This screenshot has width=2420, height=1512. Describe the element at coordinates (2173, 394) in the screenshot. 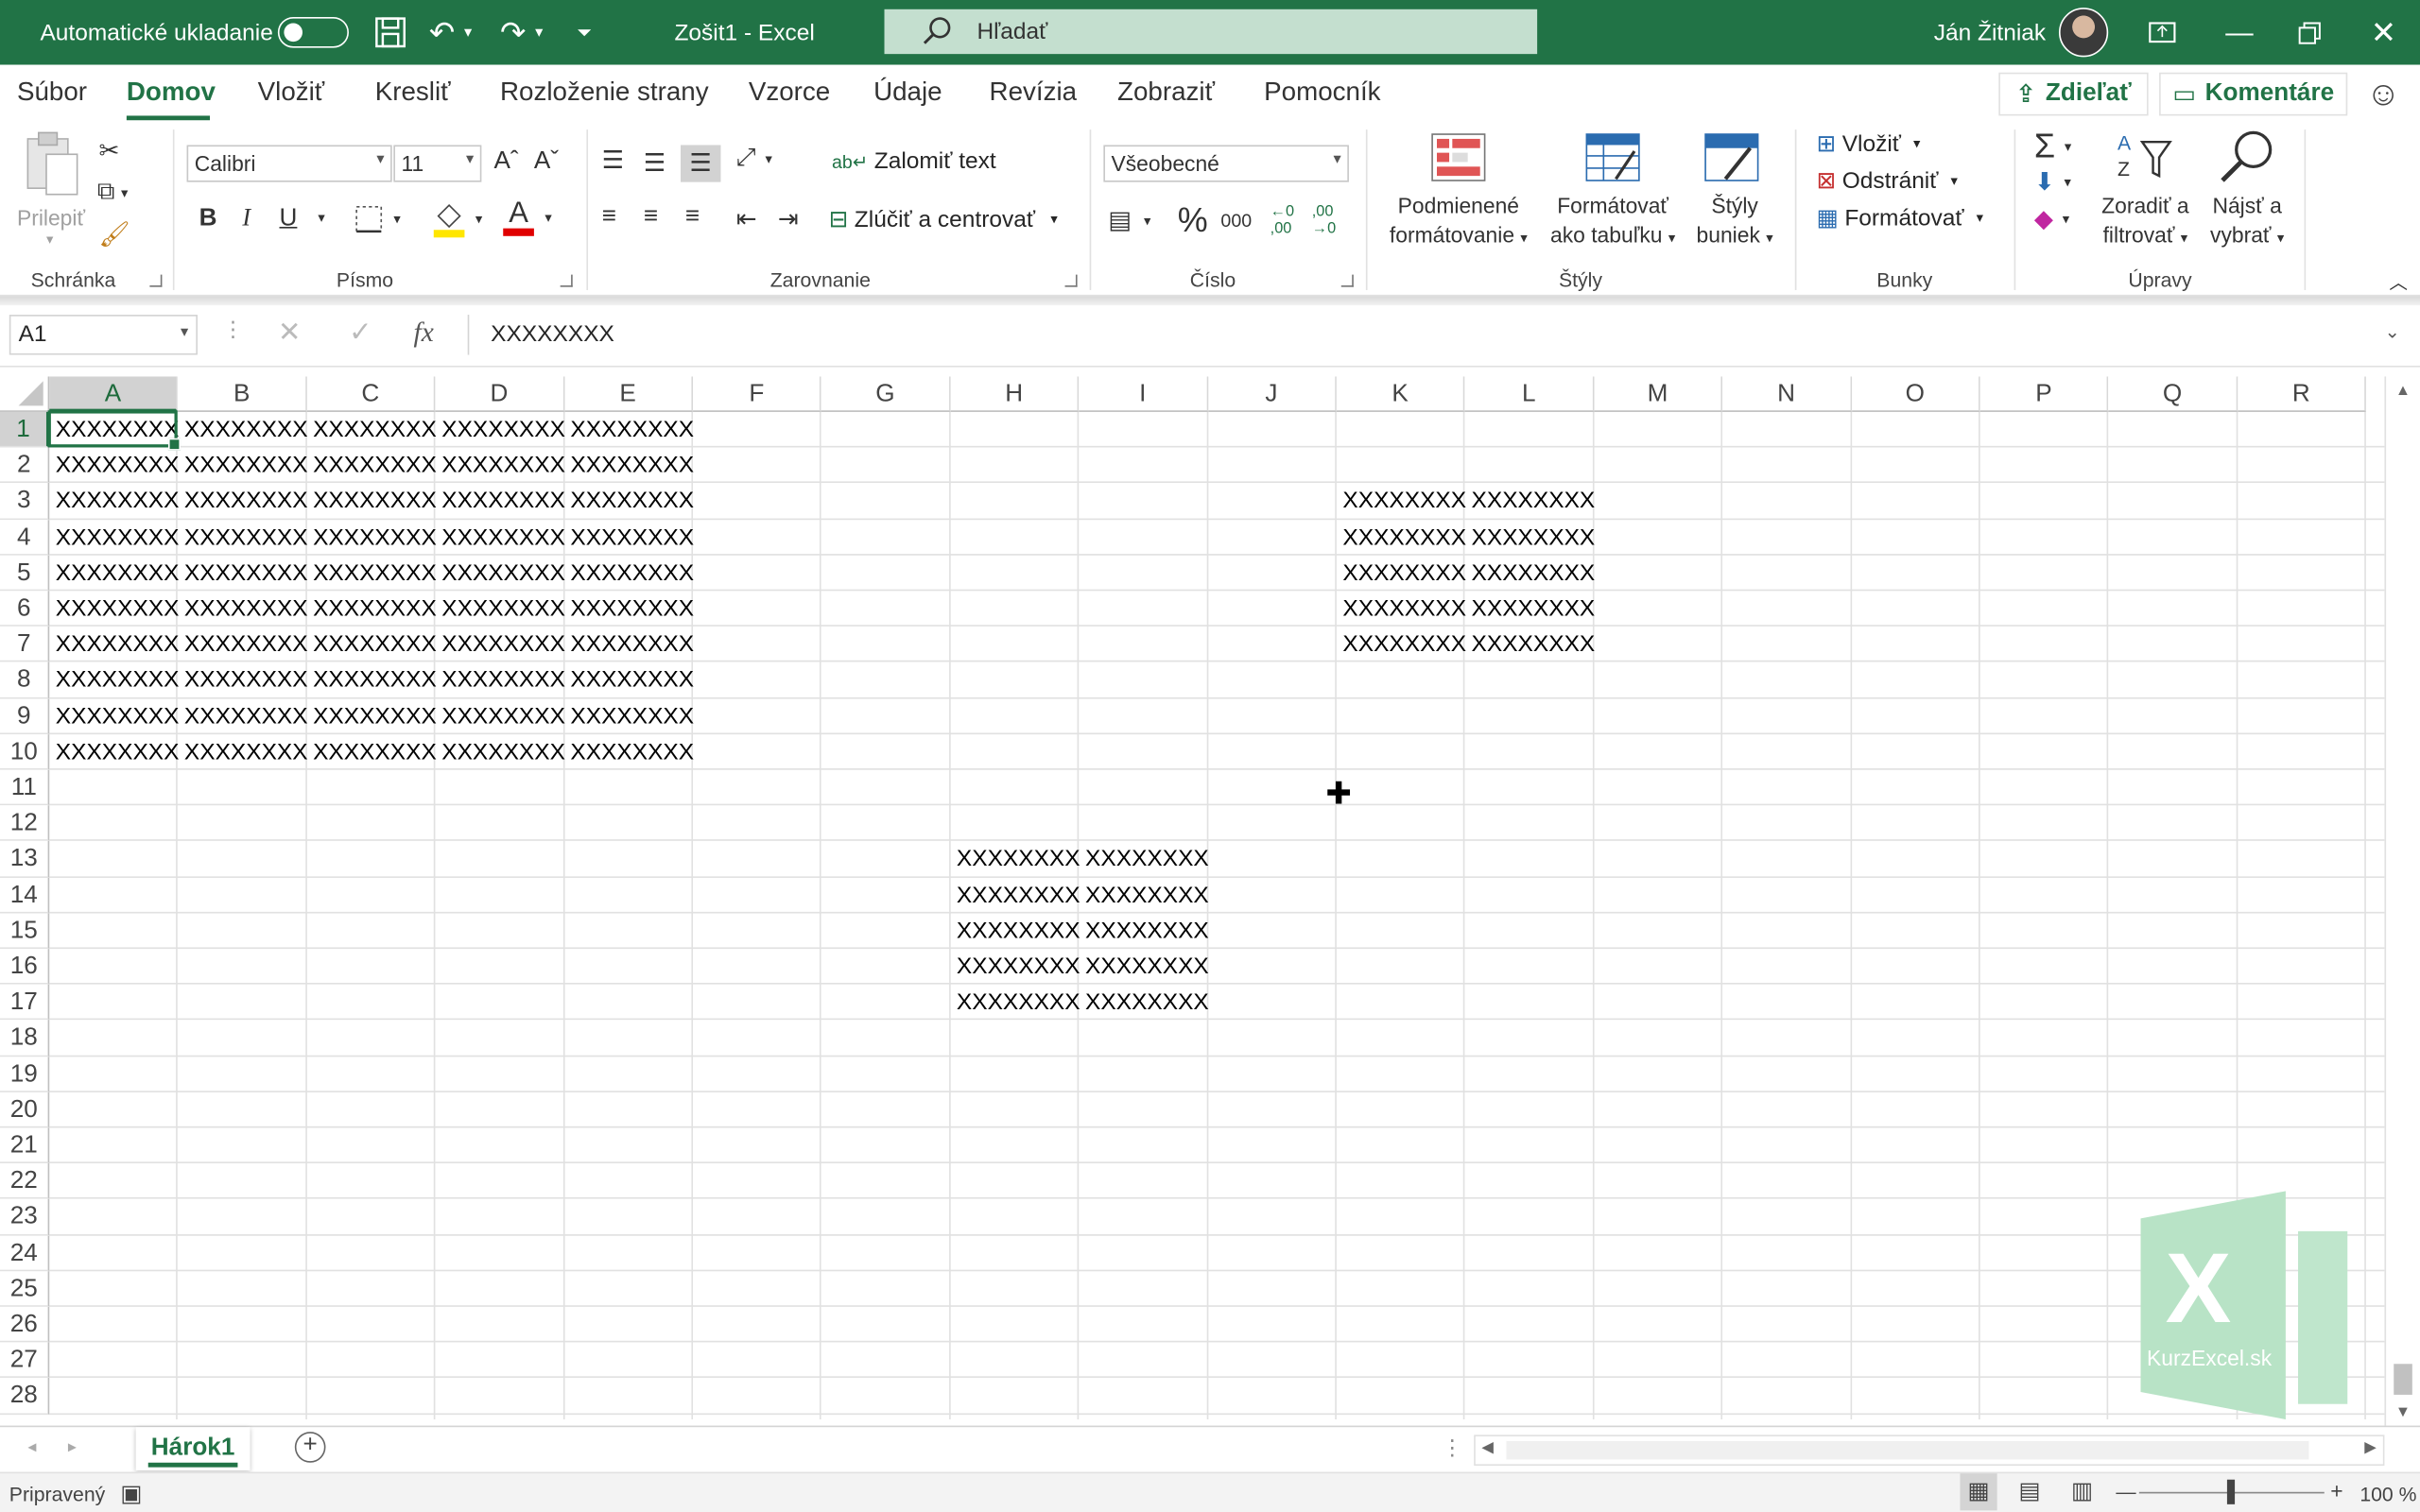

I see `column-header-q: Q` at that location.